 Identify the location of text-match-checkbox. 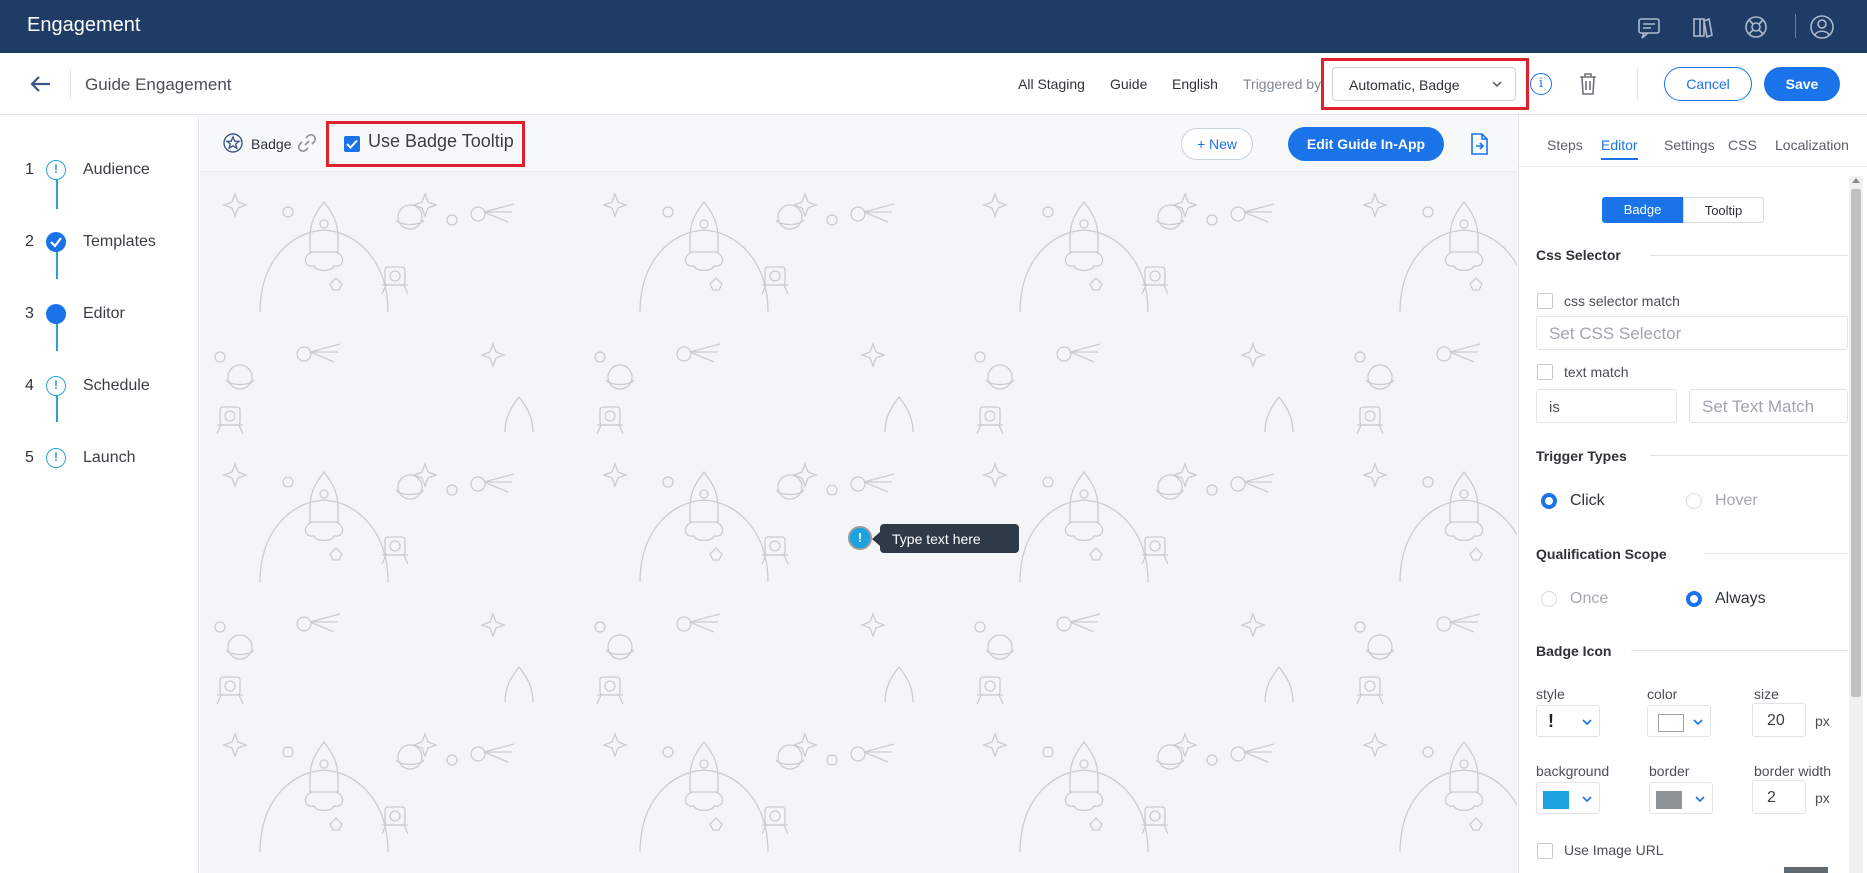
(1545, 372).